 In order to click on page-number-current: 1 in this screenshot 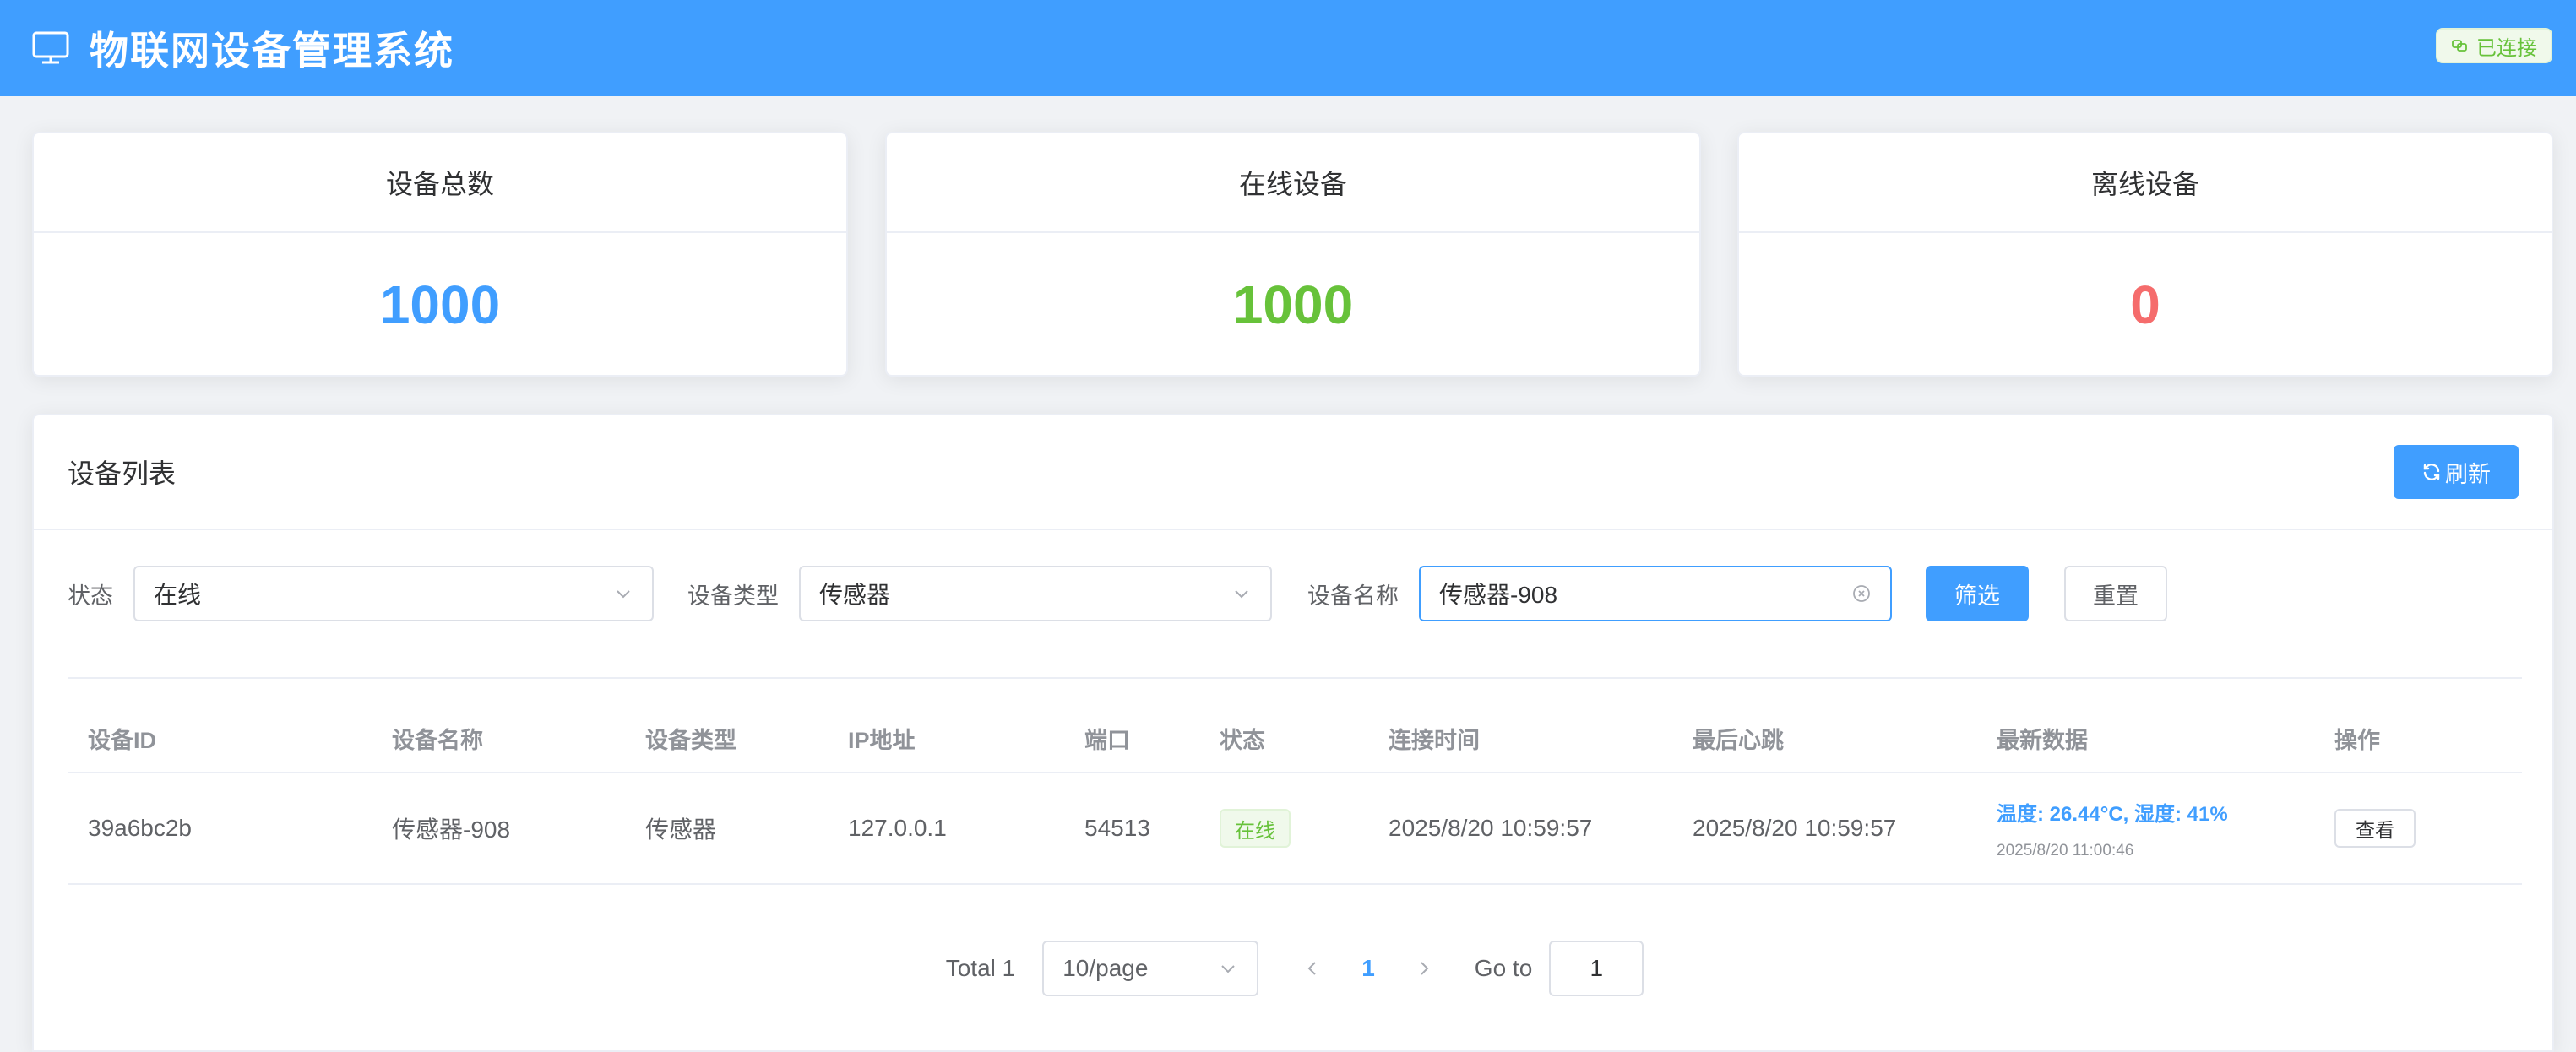, I will do `click(1368, 969)`.